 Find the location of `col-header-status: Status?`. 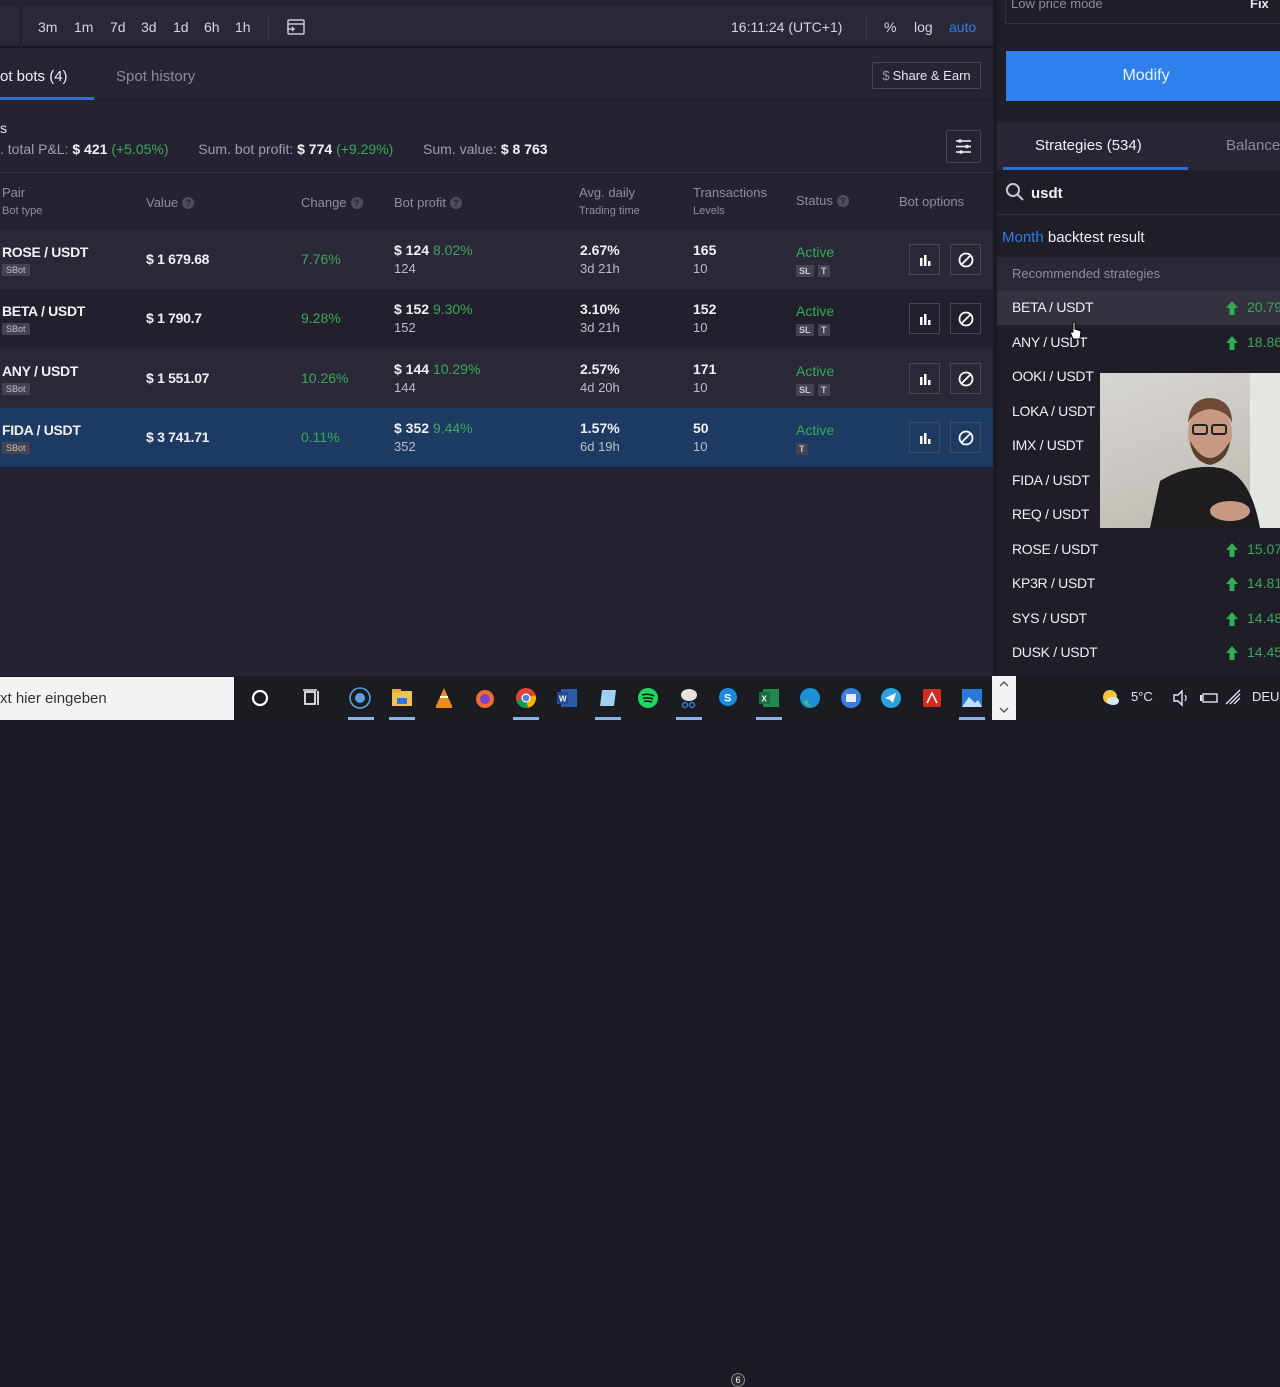

col-header-status: Status? is located at coordinates (822, 200).